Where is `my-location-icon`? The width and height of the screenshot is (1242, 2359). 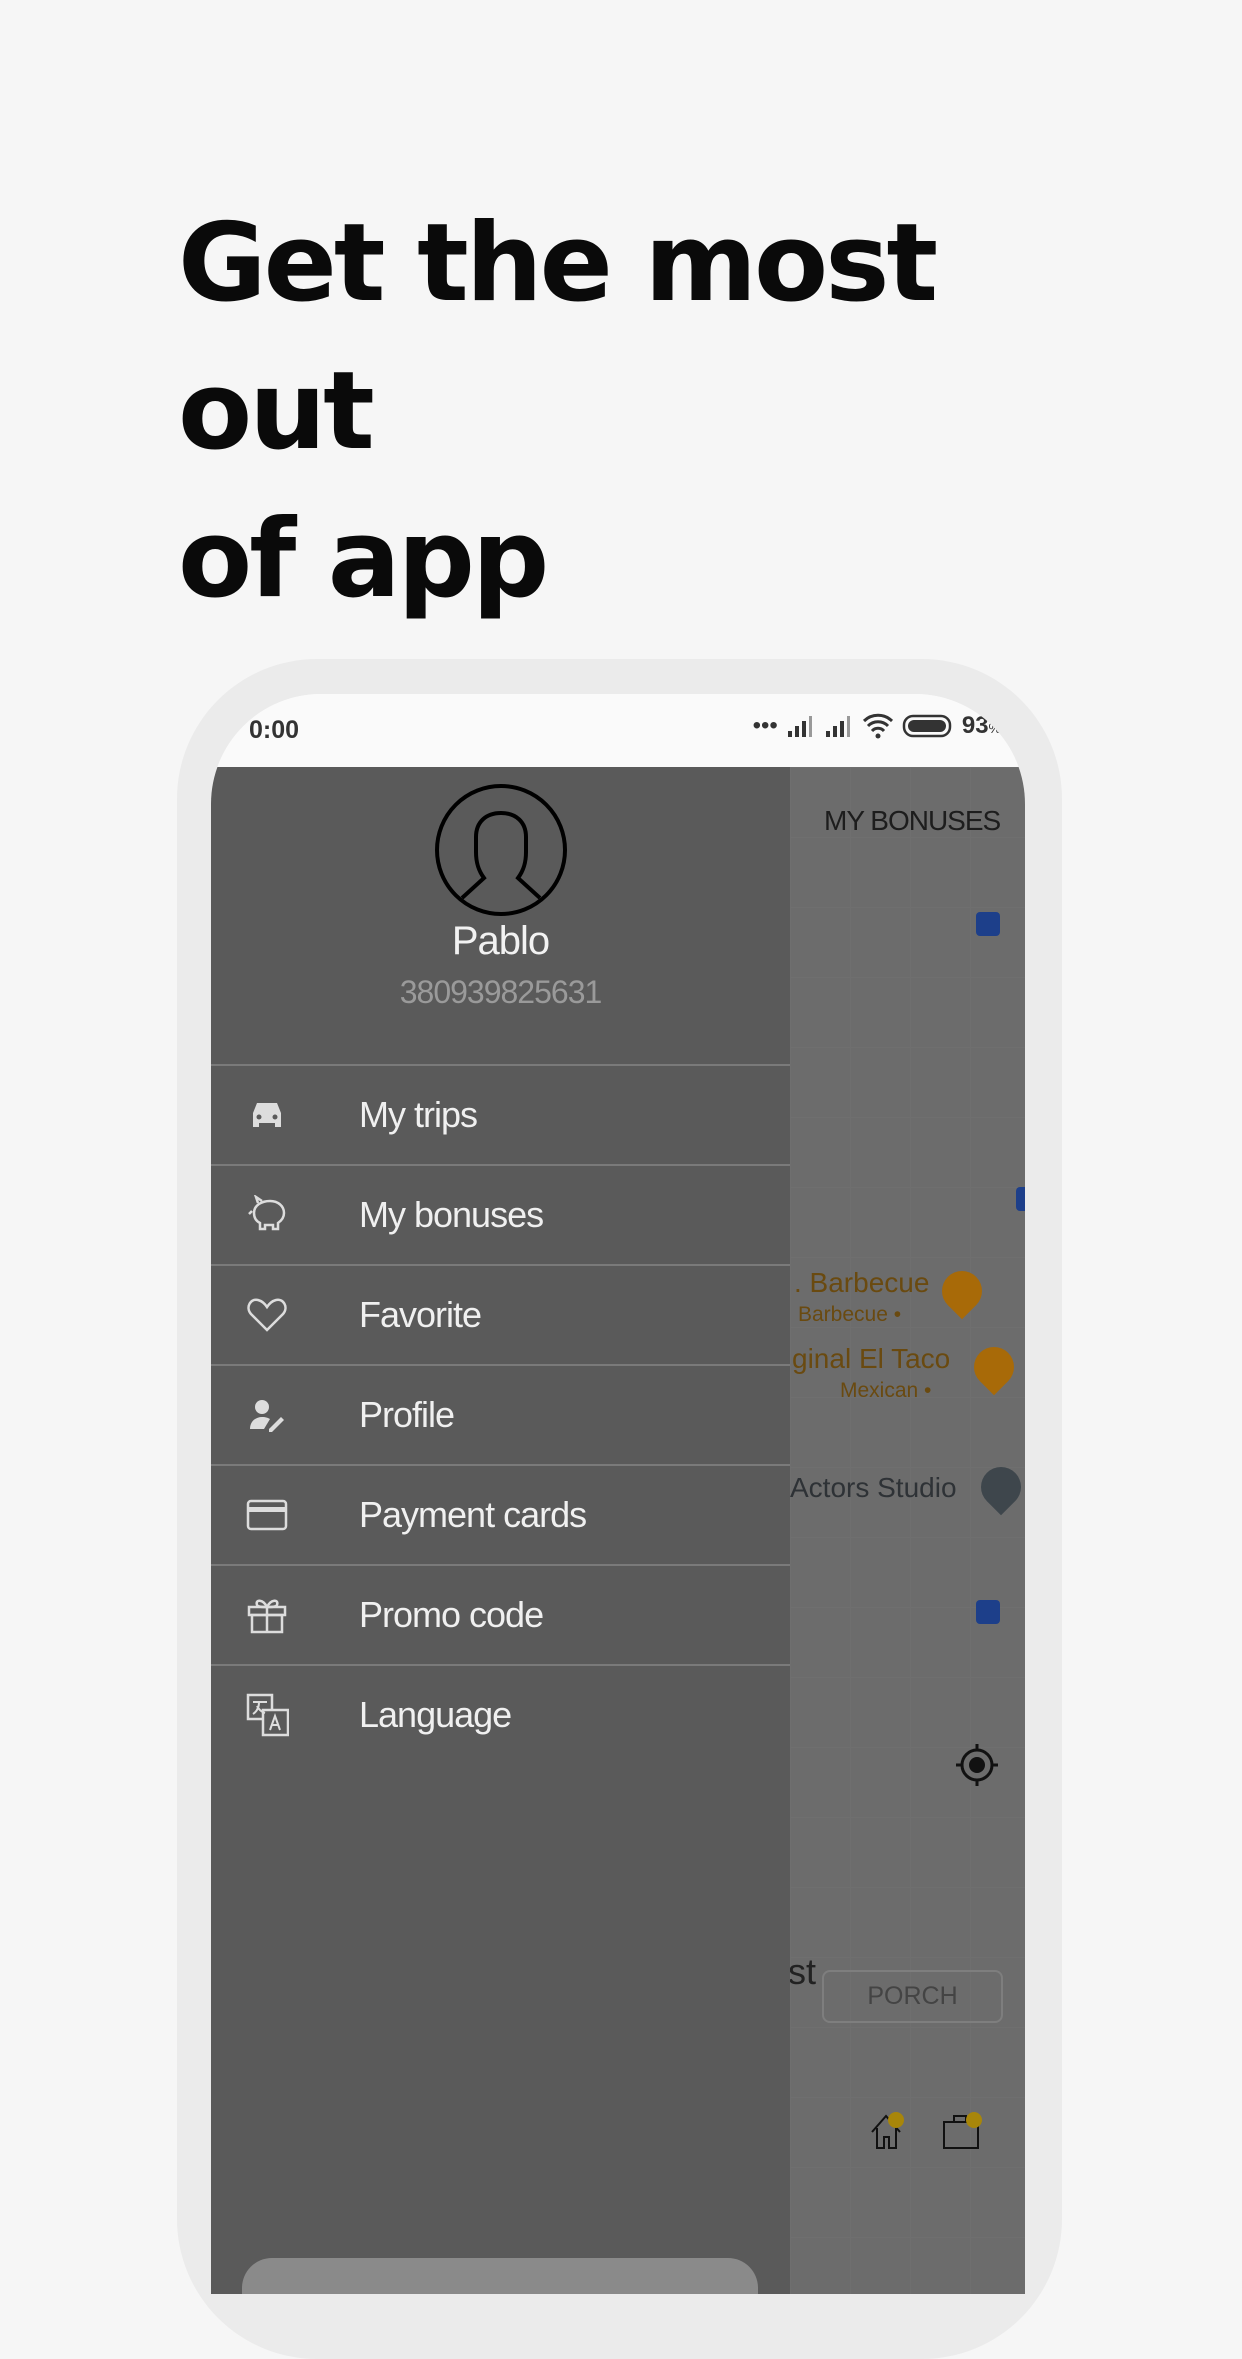
my-location-icon is located at coordinates (977, 1765).